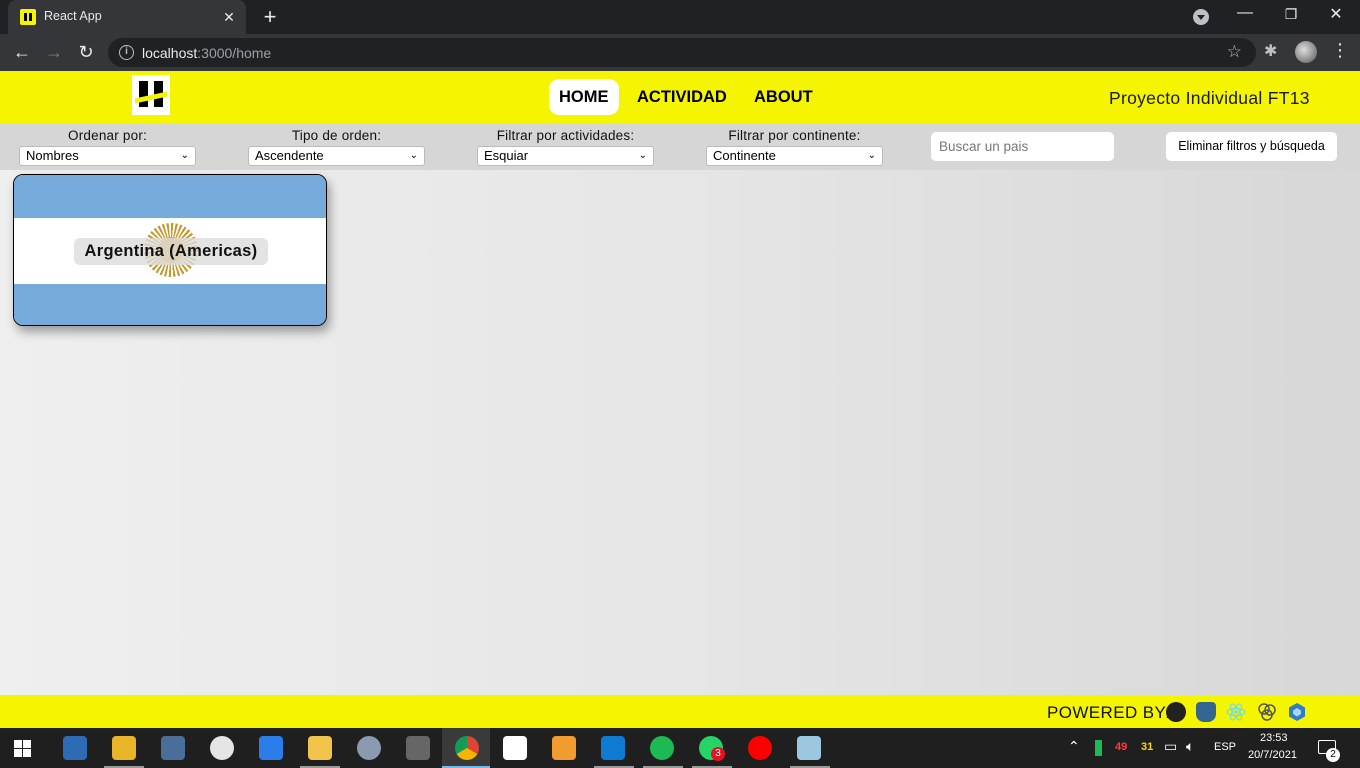 This screenshot has width=1360, height=768. I want to click on restore-button: ❐, so click(1291, 14).